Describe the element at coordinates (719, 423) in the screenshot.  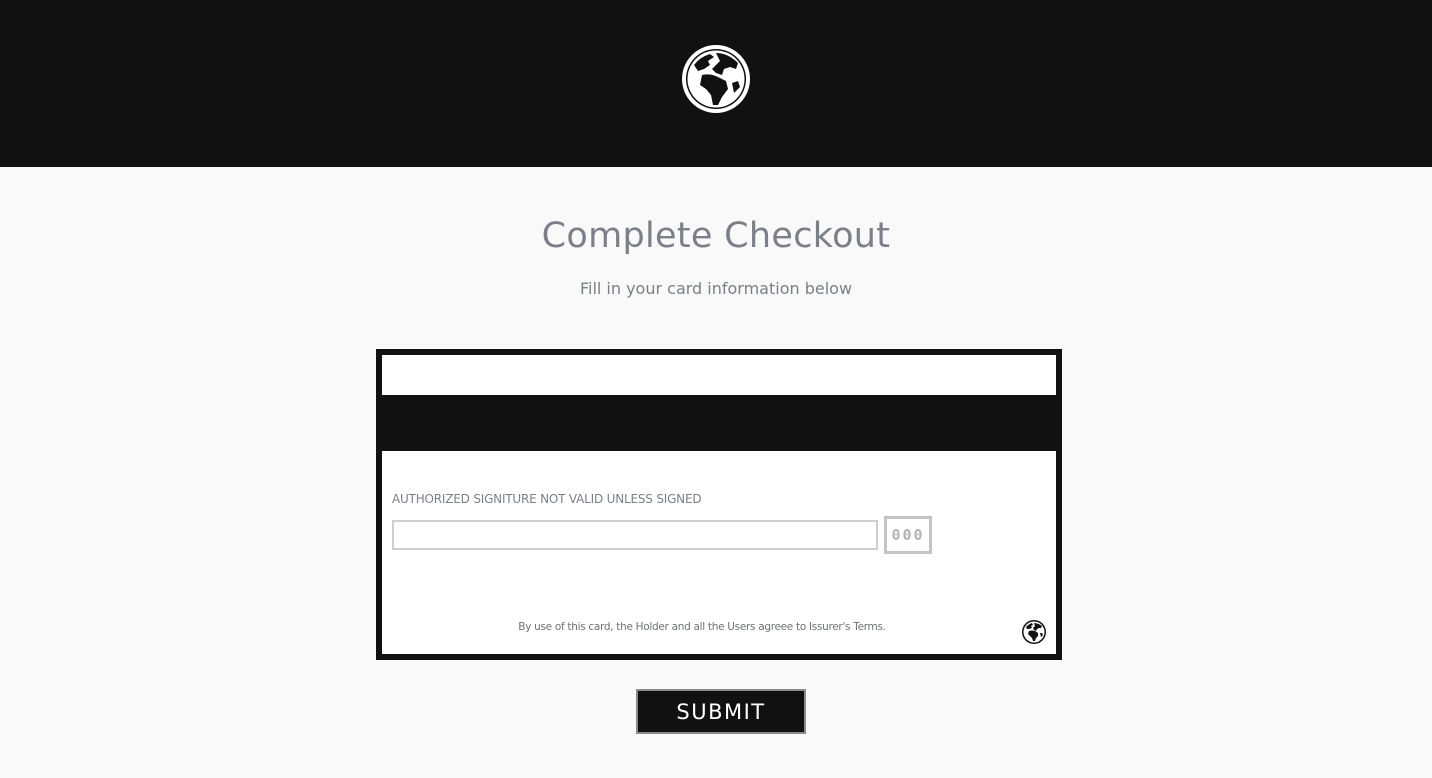
I see `magnetic-strip` at that location.